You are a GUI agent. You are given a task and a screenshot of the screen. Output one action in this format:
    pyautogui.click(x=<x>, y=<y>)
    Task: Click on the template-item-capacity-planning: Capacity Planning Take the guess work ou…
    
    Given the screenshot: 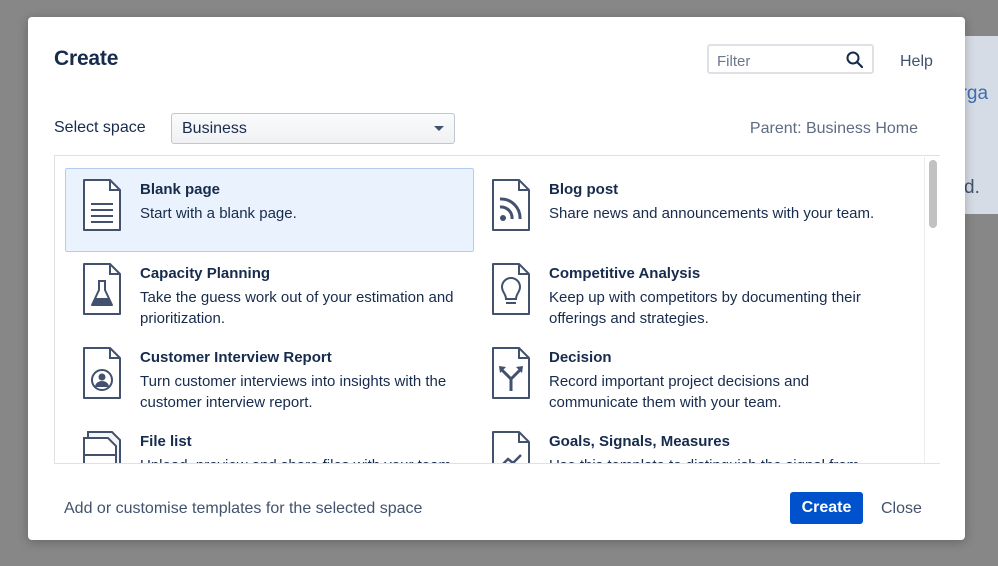 What is the action you would take?
    pyautogui.click(x=269, y=294)
    